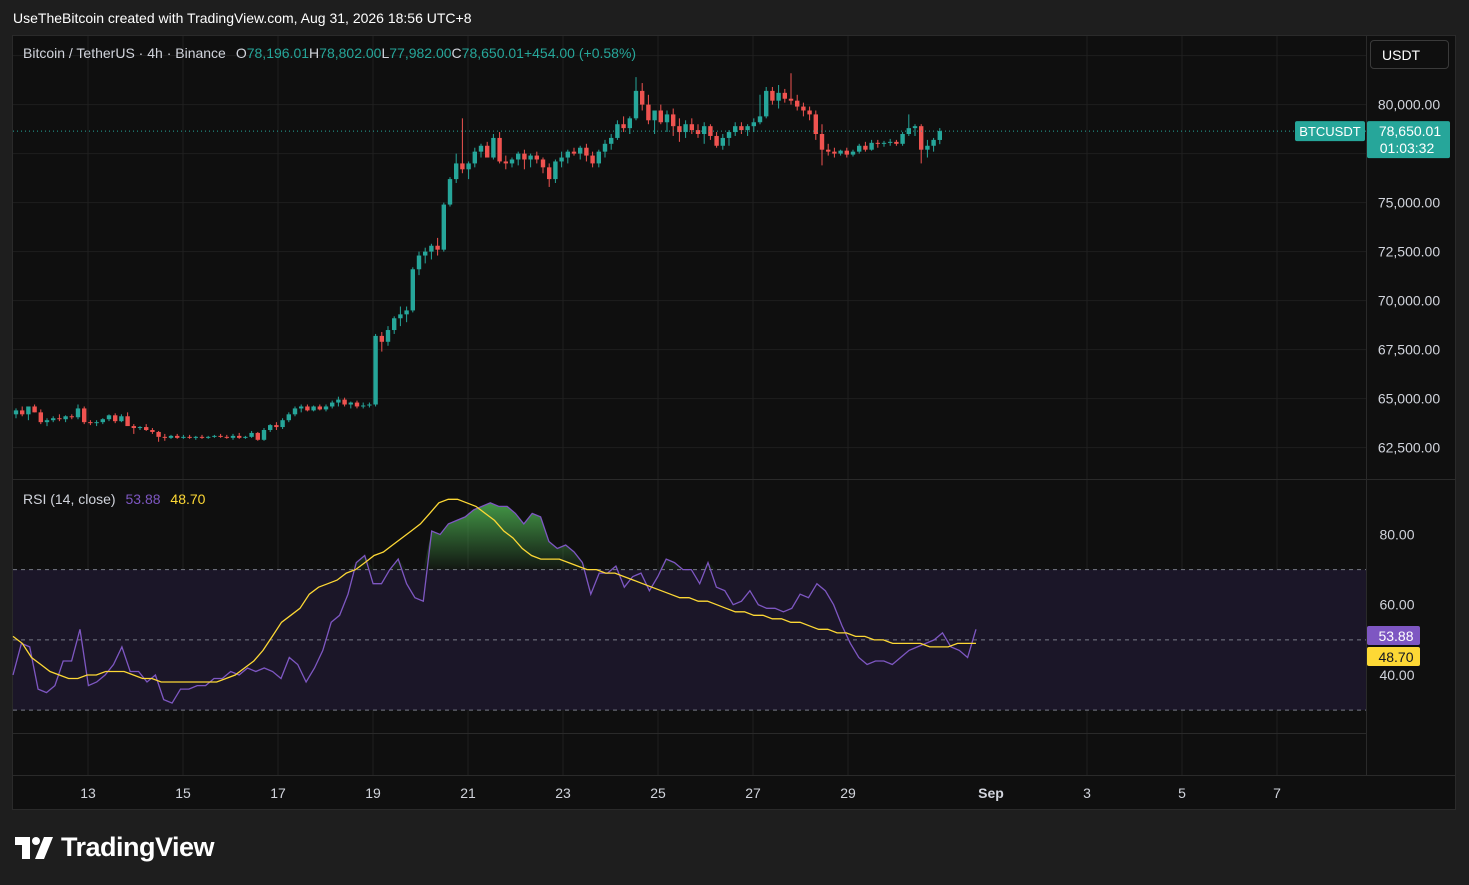 The width and height of the screenshot is (1469, 885). What do you see at coordinates (1409, 252) in the screenshot?
I see `price-tick-label: 72,500.00` at bounding box center [1409, 252].